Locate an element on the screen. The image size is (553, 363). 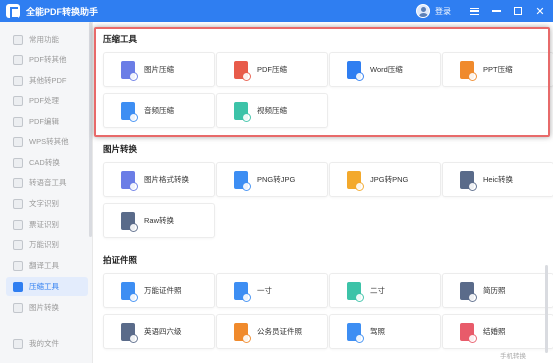
image-compress-icon is located at coordinates (129, 70).